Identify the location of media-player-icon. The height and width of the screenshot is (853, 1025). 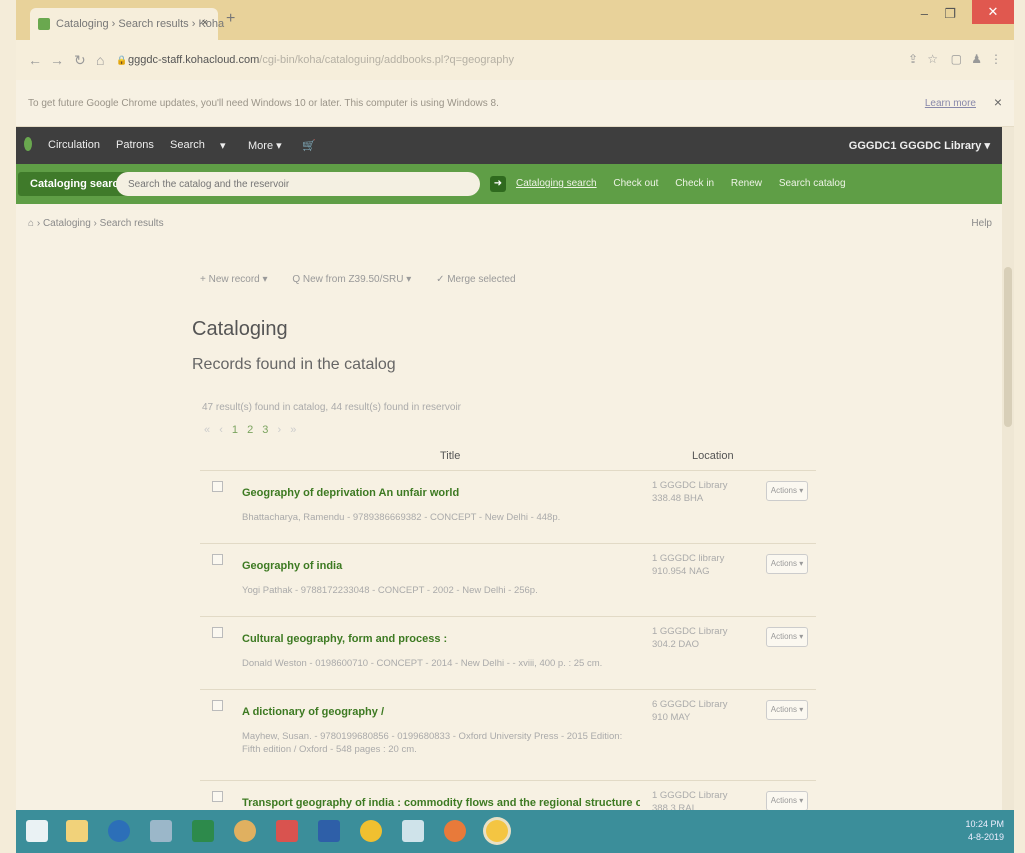
(119, 831).